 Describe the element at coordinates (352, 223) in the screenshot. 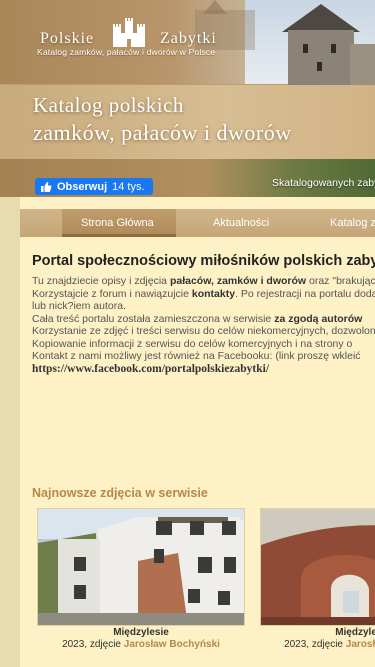

I see `menu-item-catalog: Katalog zabytków` at that location.